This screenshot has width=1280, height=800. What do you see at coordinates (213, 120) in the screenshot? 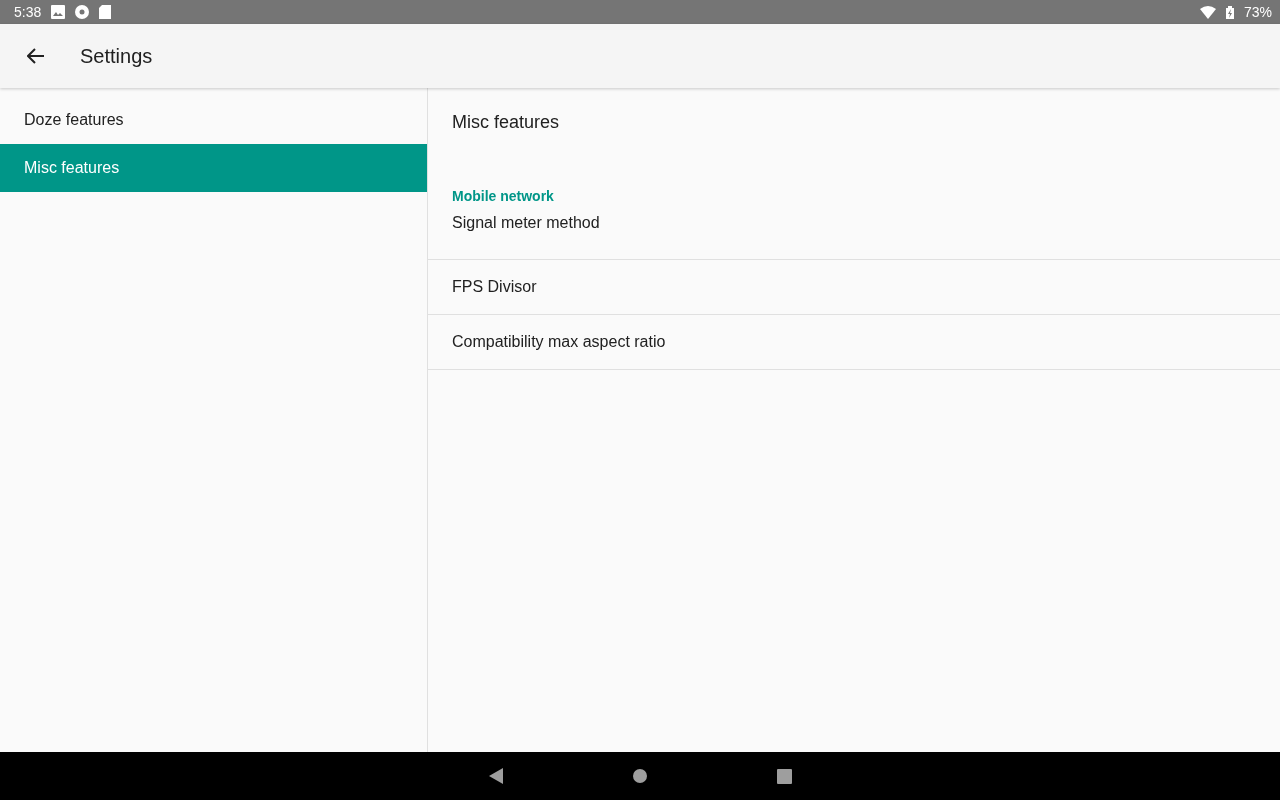
I see `sidebar-item: Doze features` at bounding box center [213, 120].